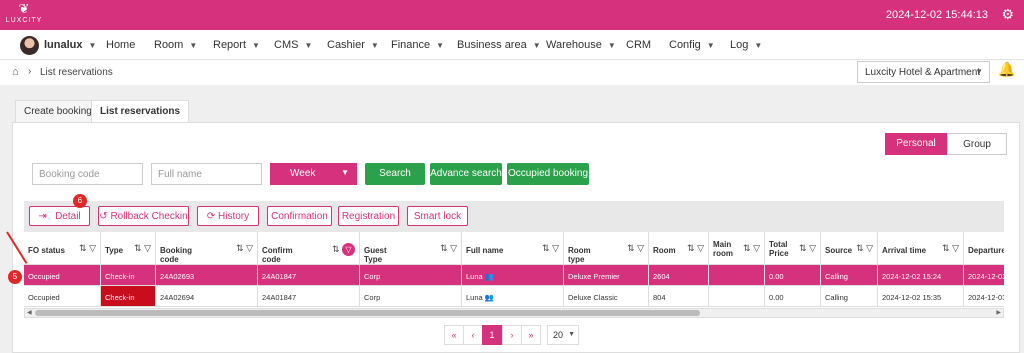 This screenshot has height=353, width=1024. I want to click on full-name-input: Full name, so click(206, 174).